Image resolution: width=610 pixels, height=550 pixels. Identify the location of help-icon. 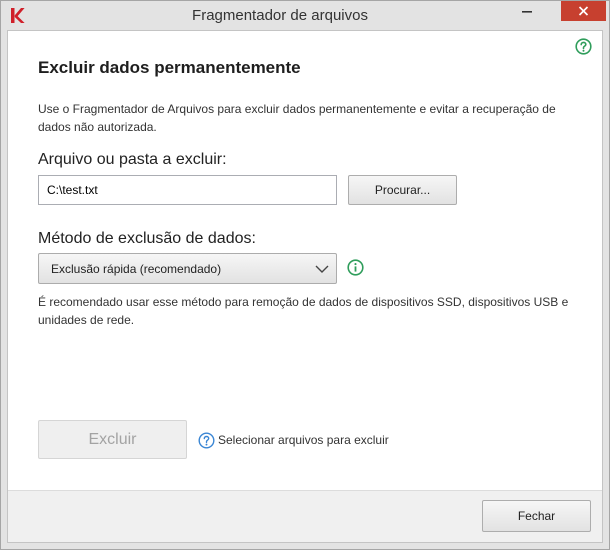
(583, 46).